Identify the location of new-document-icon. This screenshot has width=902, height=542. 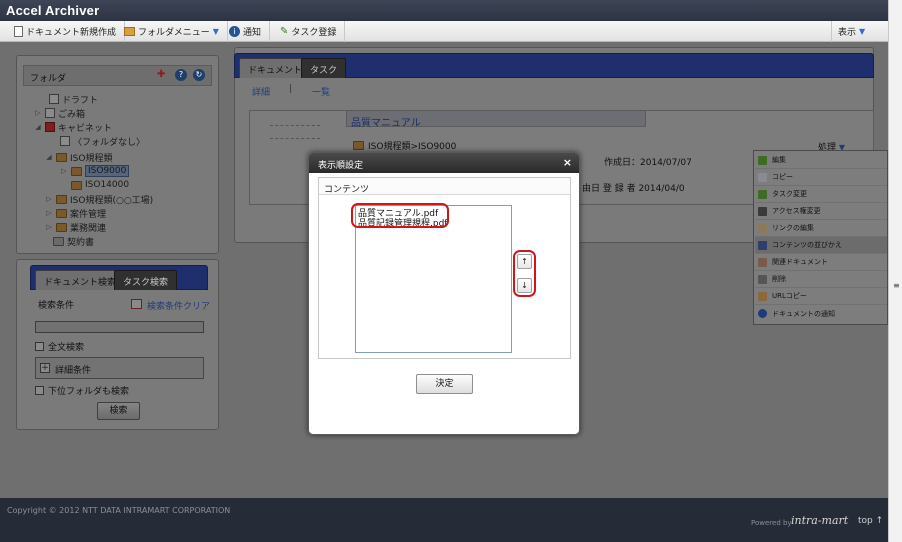
(18, 31).